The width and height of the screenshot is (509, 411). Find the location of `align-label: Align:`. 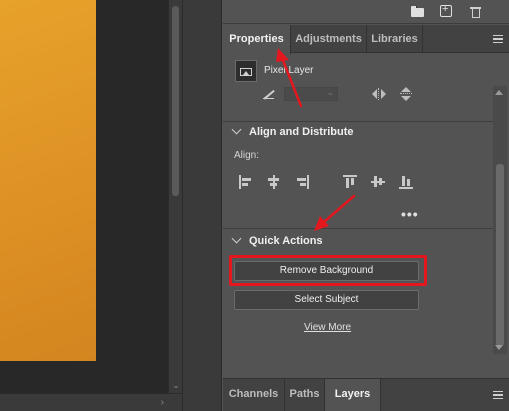

align-label: Align: is located at coordinates (247, 155).